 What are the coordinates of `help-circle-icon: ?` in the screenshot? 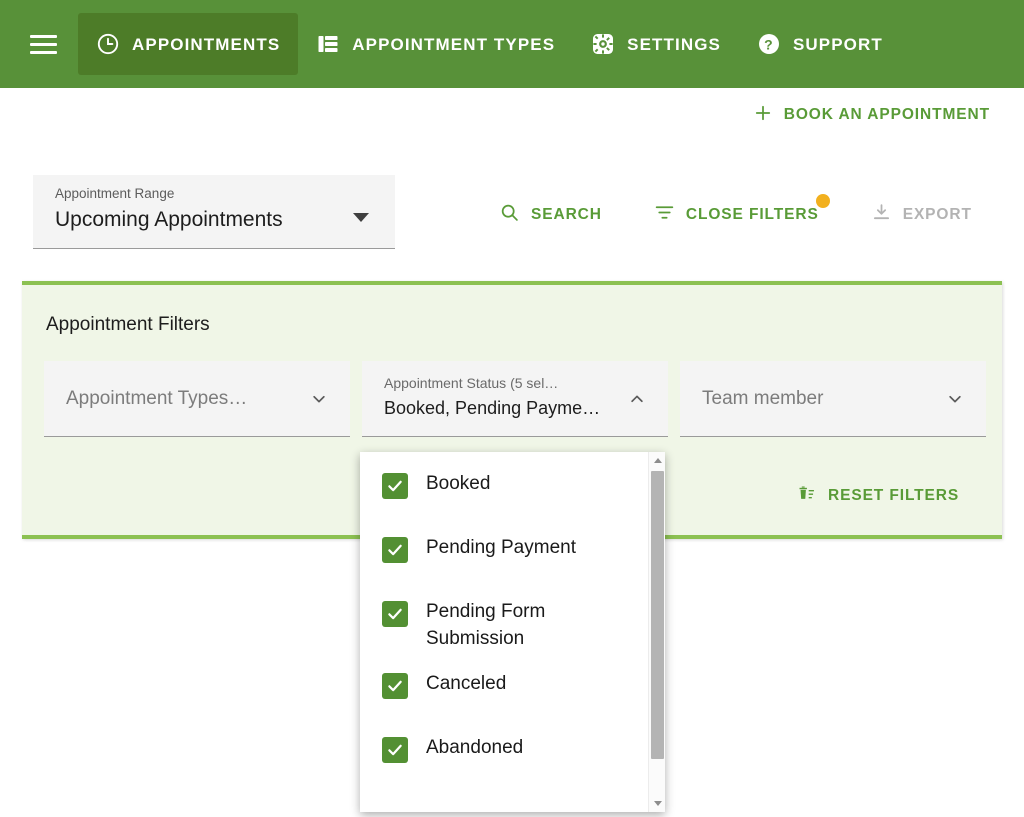 It's located at (769, 44).